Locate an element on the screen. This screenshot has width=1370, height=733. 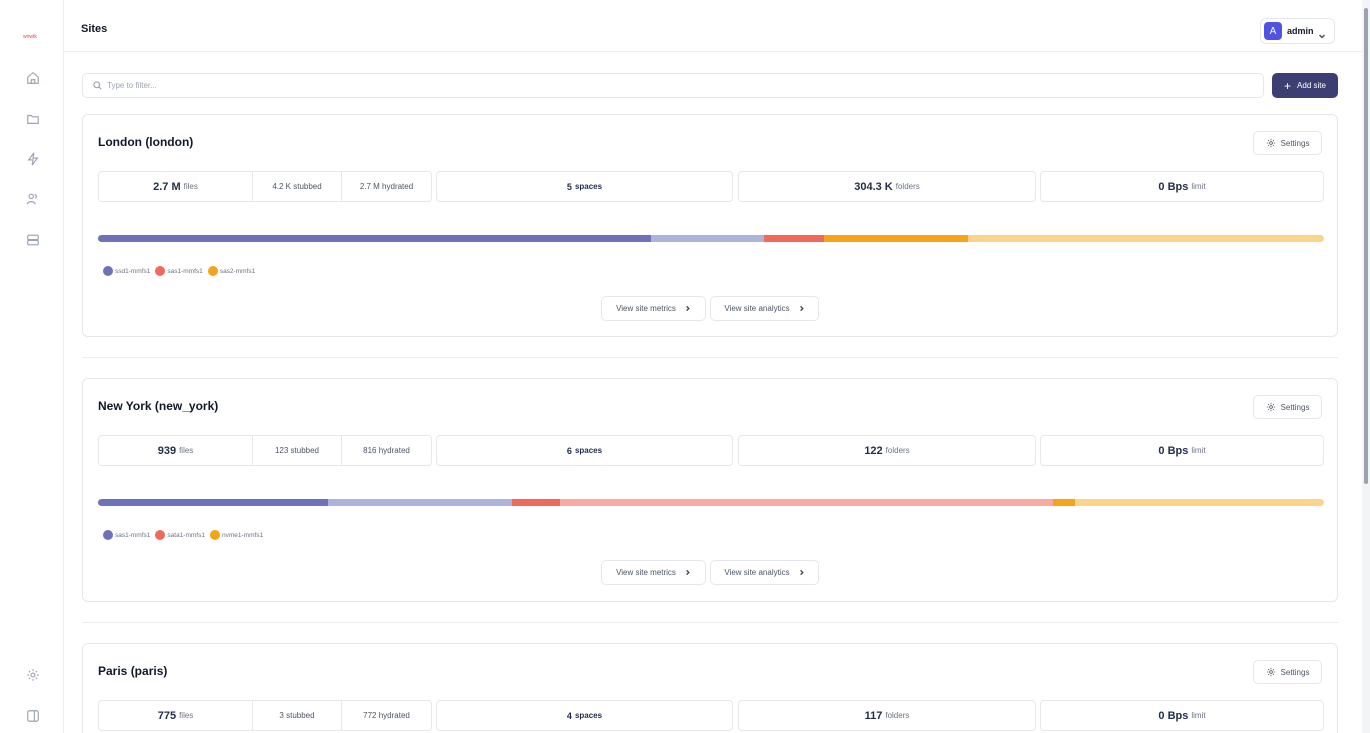
files-stat: 2.7 M files 4.2 K stubbed 2.7 M hydrated is located at coordinates (265, 186).